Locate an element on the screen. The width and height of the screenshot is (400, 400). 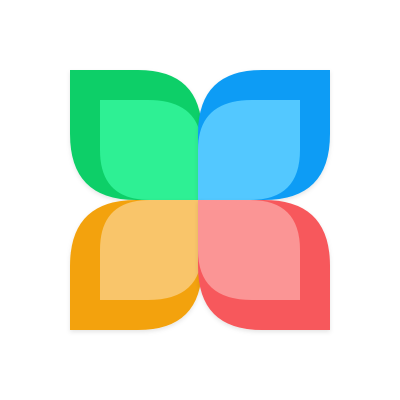
petal-top-left-inner is located at coordinates (151, 150).